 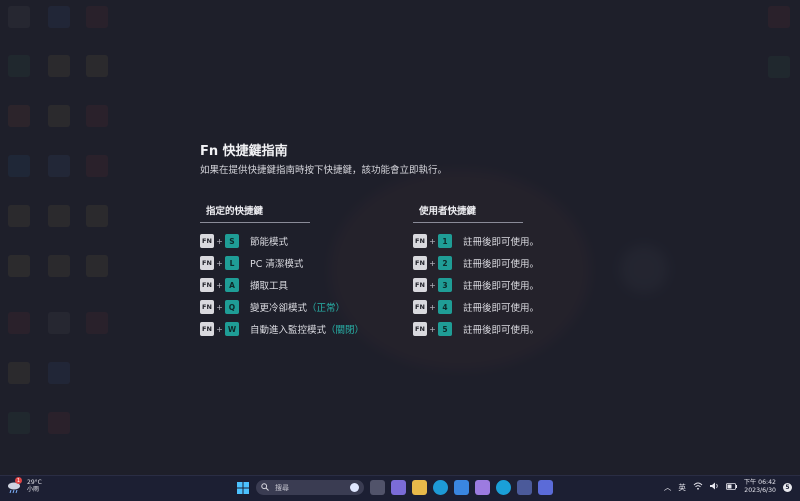 I want to click on microsoft-store-icon, so click(x=461, y=487).